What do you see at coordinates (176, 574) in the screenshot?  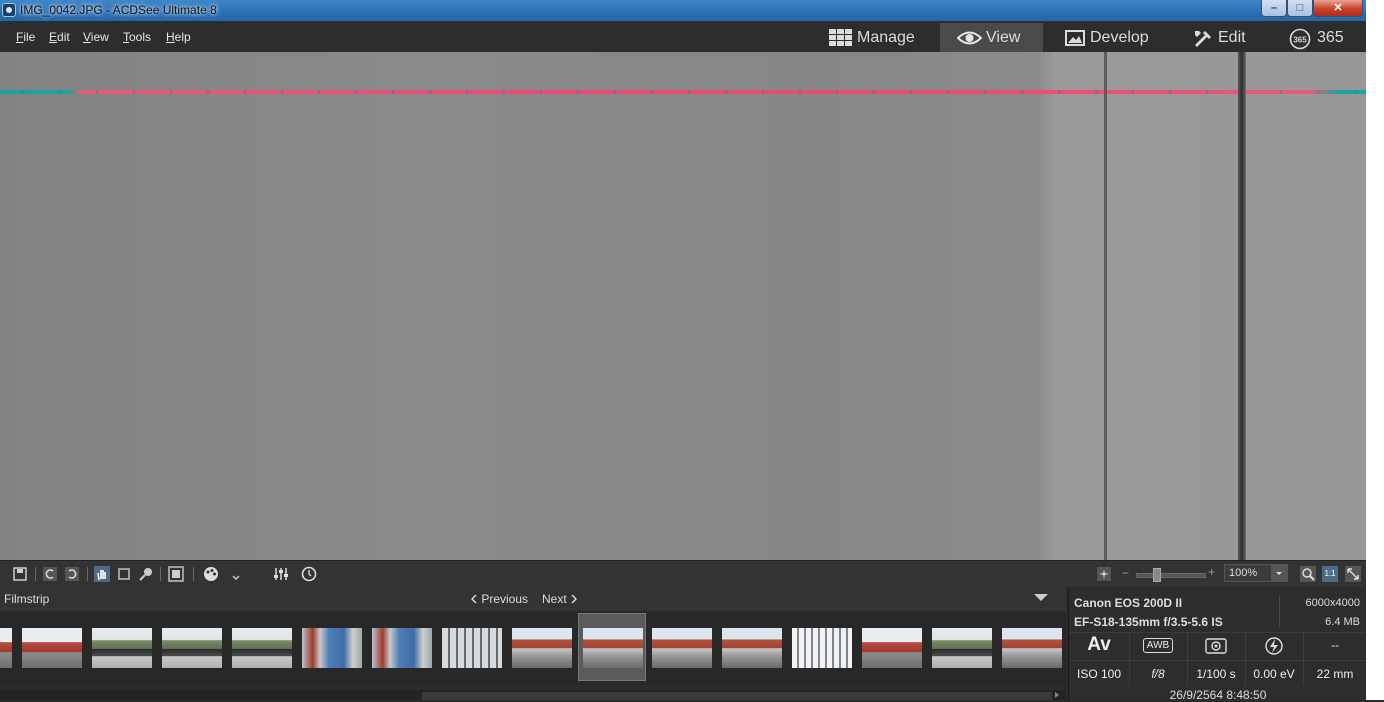 I see `fit-screen-icon` at bounding box center [176, 574].